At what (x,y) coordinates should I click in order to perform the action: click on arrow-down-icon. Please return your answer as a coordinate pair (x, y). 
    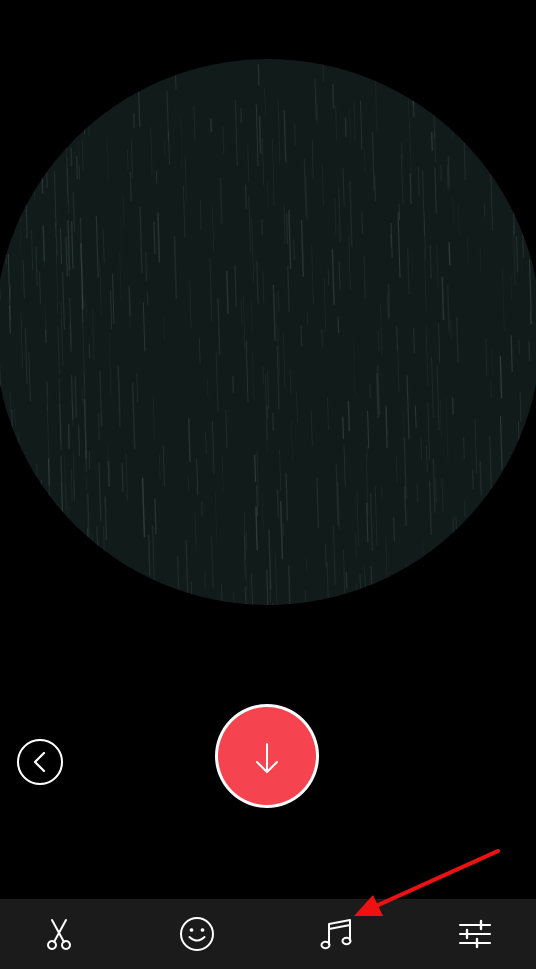
    Looking at the image, I should click on (267, 758).